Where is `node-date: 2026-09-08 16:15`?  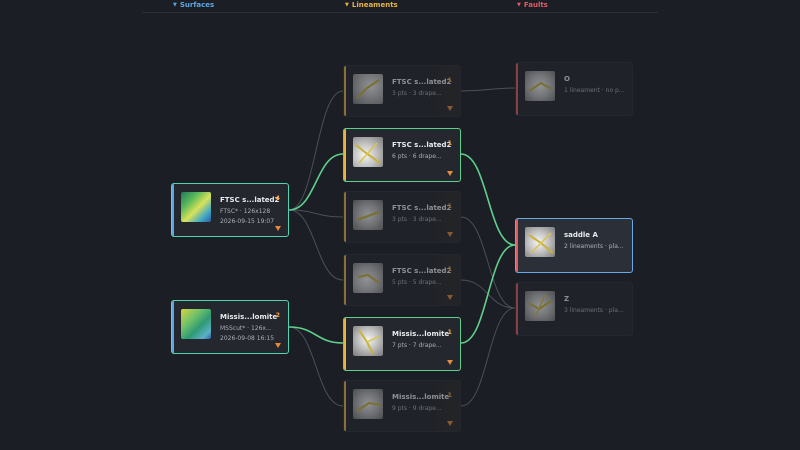 node-date: 2026-09-08 16:15 is located at coordinates (247, 338).